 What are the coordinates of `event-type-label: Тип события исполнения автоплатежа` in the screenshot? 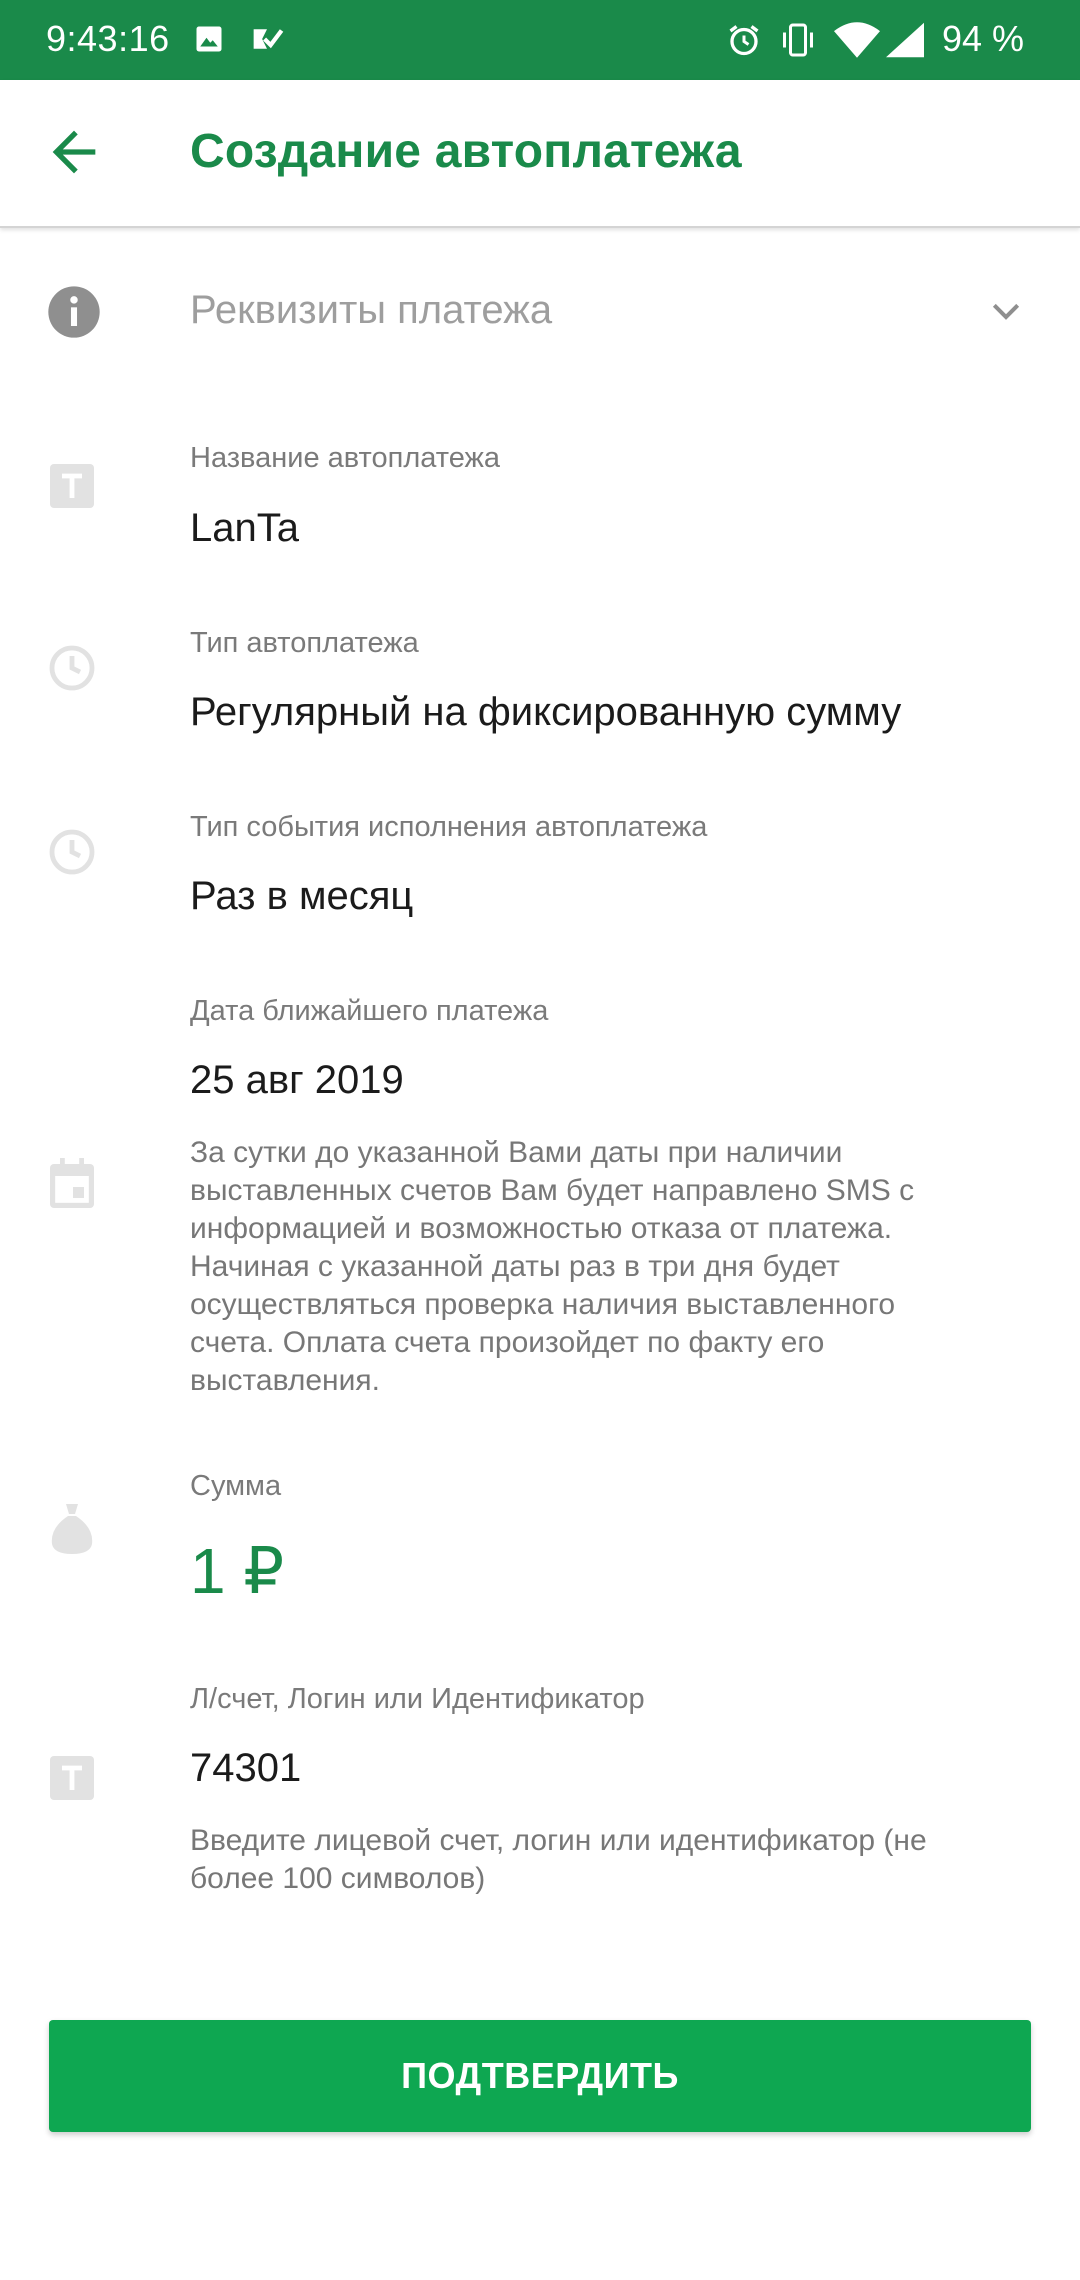 It's located at (449, 827).